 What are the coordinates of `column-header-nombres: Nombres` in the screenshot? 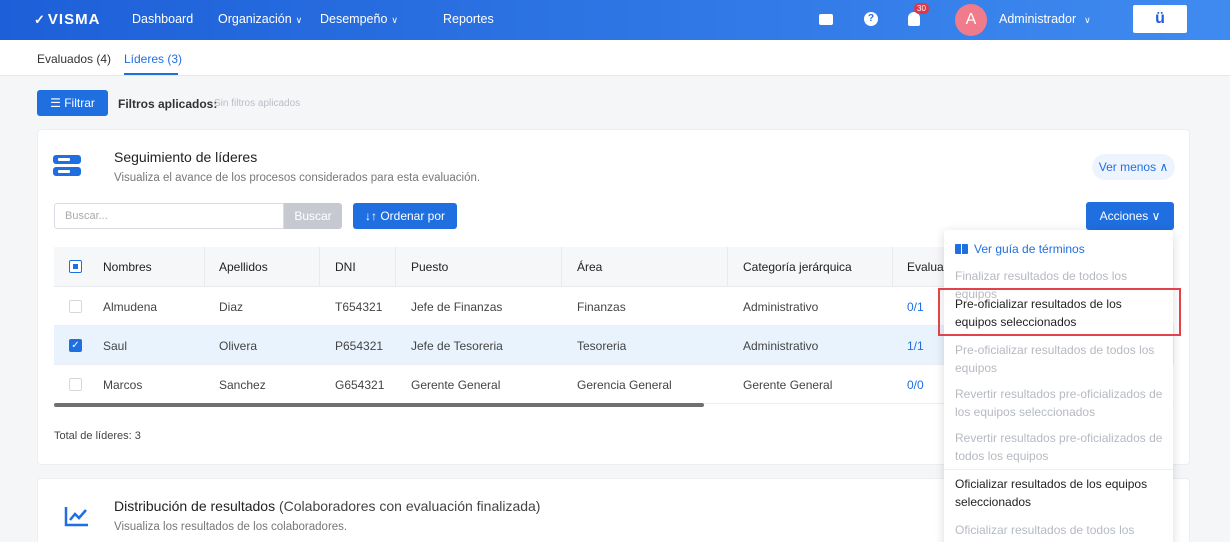 It's located at (127, 267).